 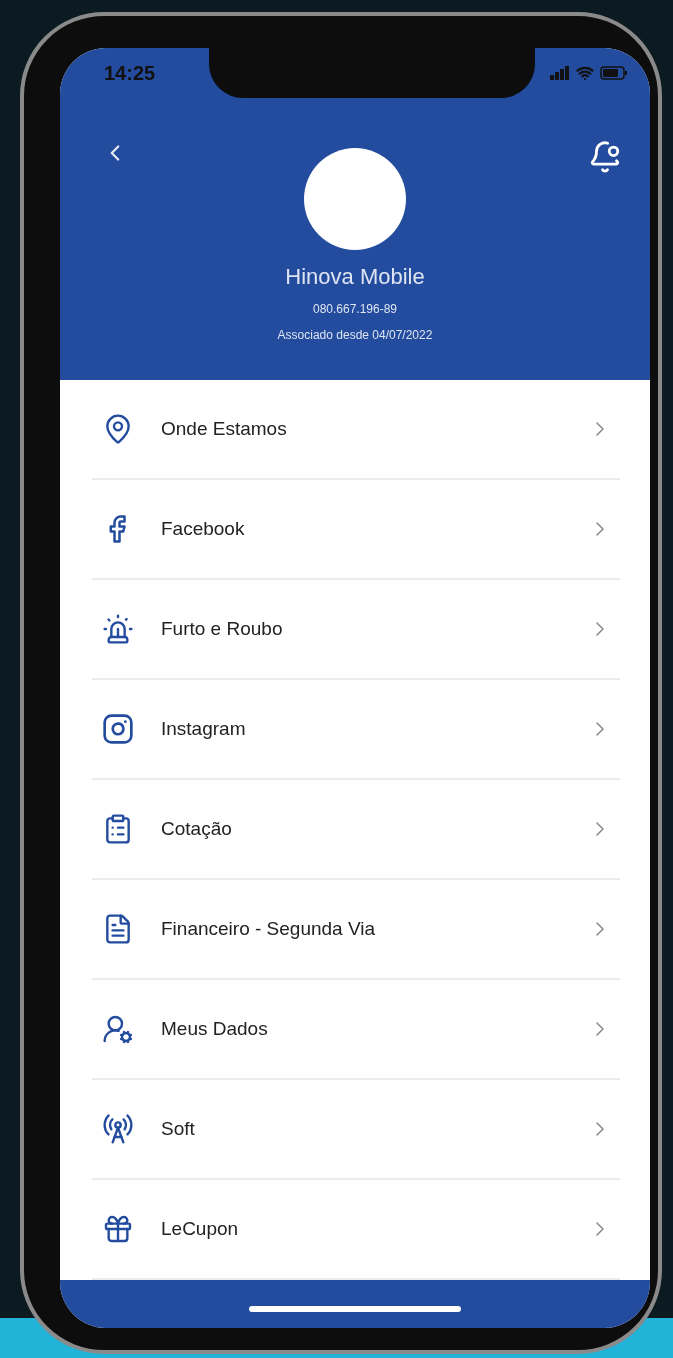 I want to click on signal-icon, so click(x=560, y=73).